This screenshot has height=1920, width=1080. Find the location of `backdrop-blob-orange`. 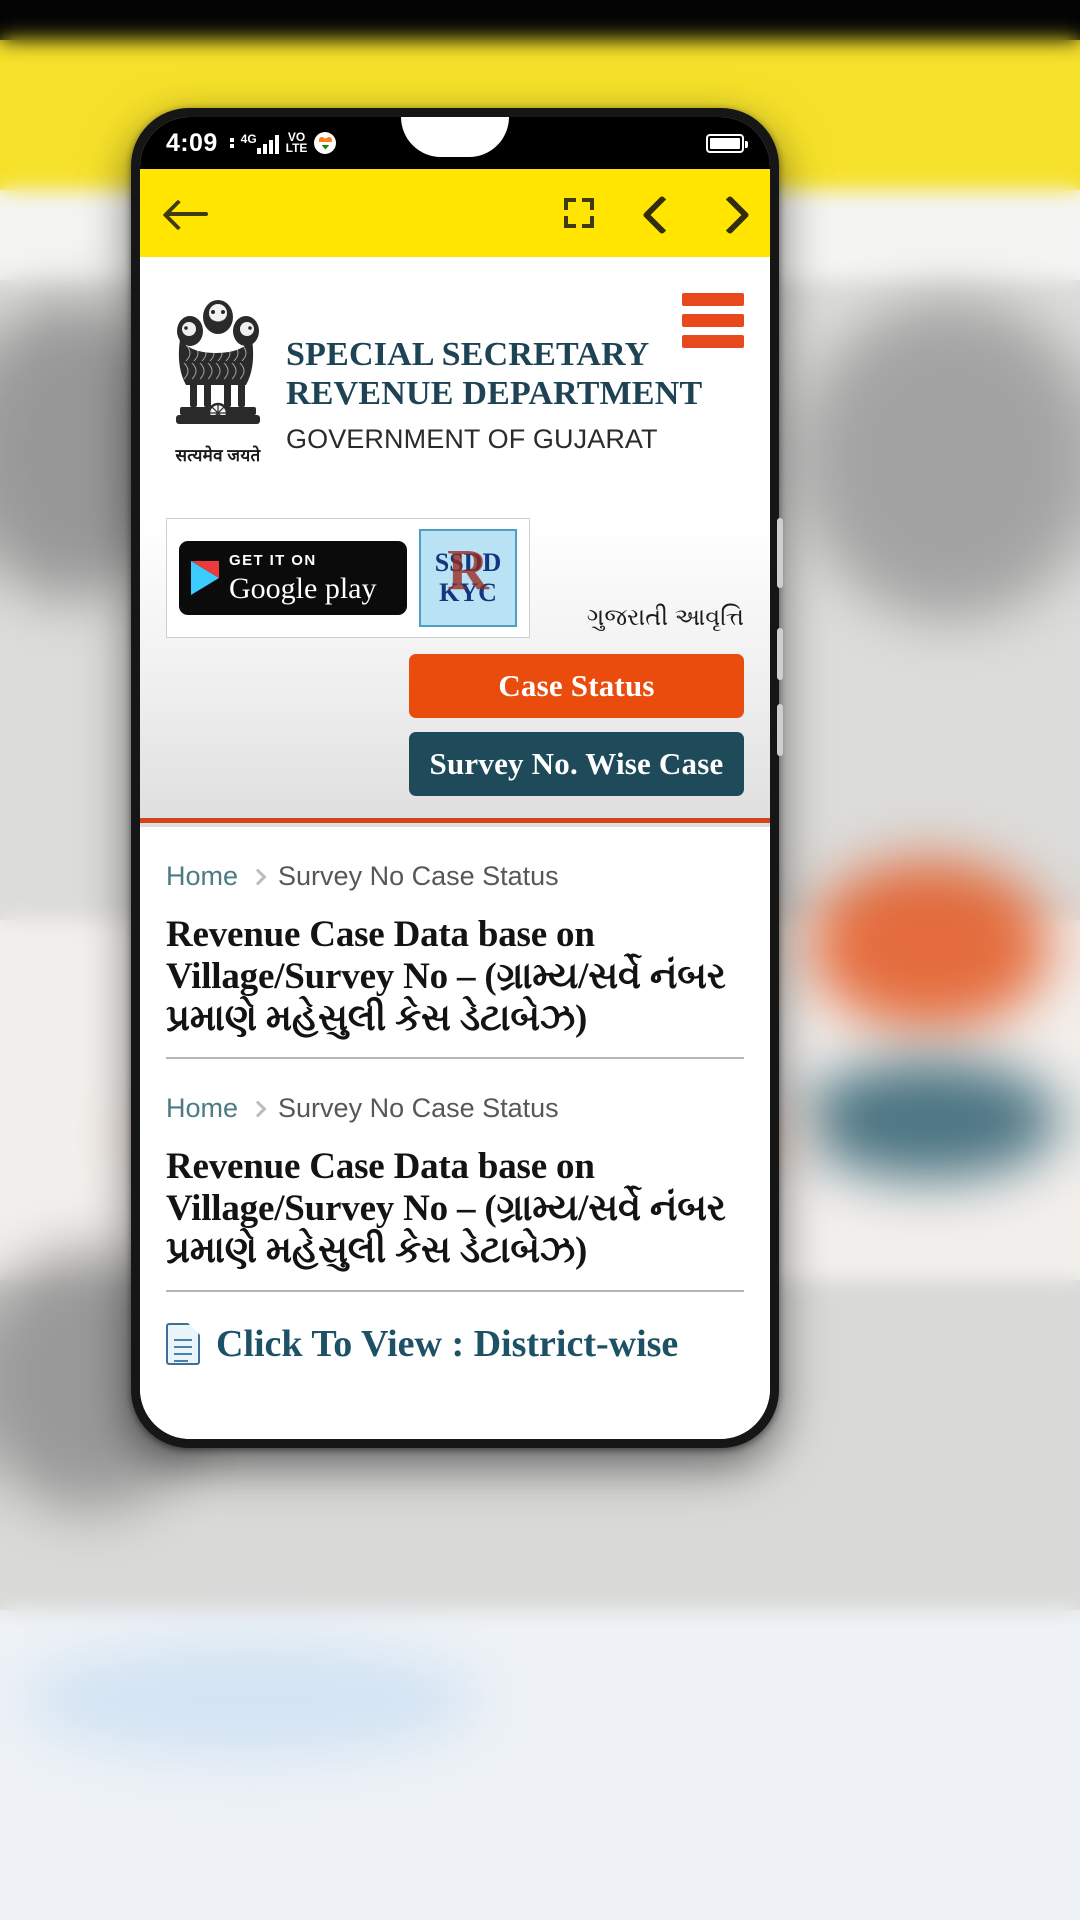

backdrop-blob-orange is located at coordinates (930, 945).